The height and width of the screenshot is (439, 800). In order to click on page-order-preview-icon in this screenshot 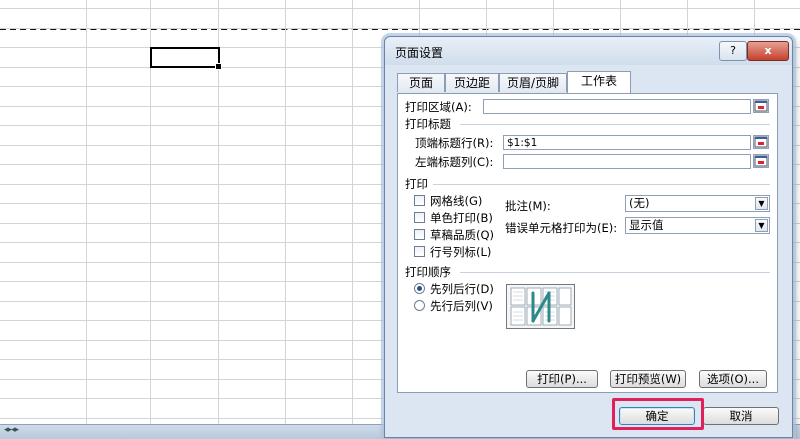, I will do `click(540, 306)`.